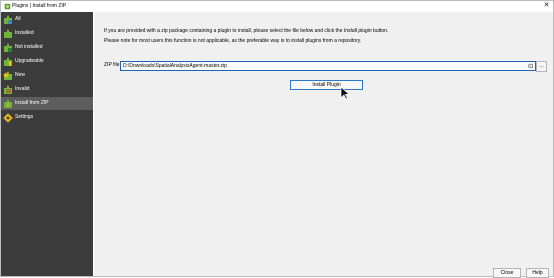 The image size is (554, 278). I want to click on install-plugin-button: Install Plugin, so click(326, 85).